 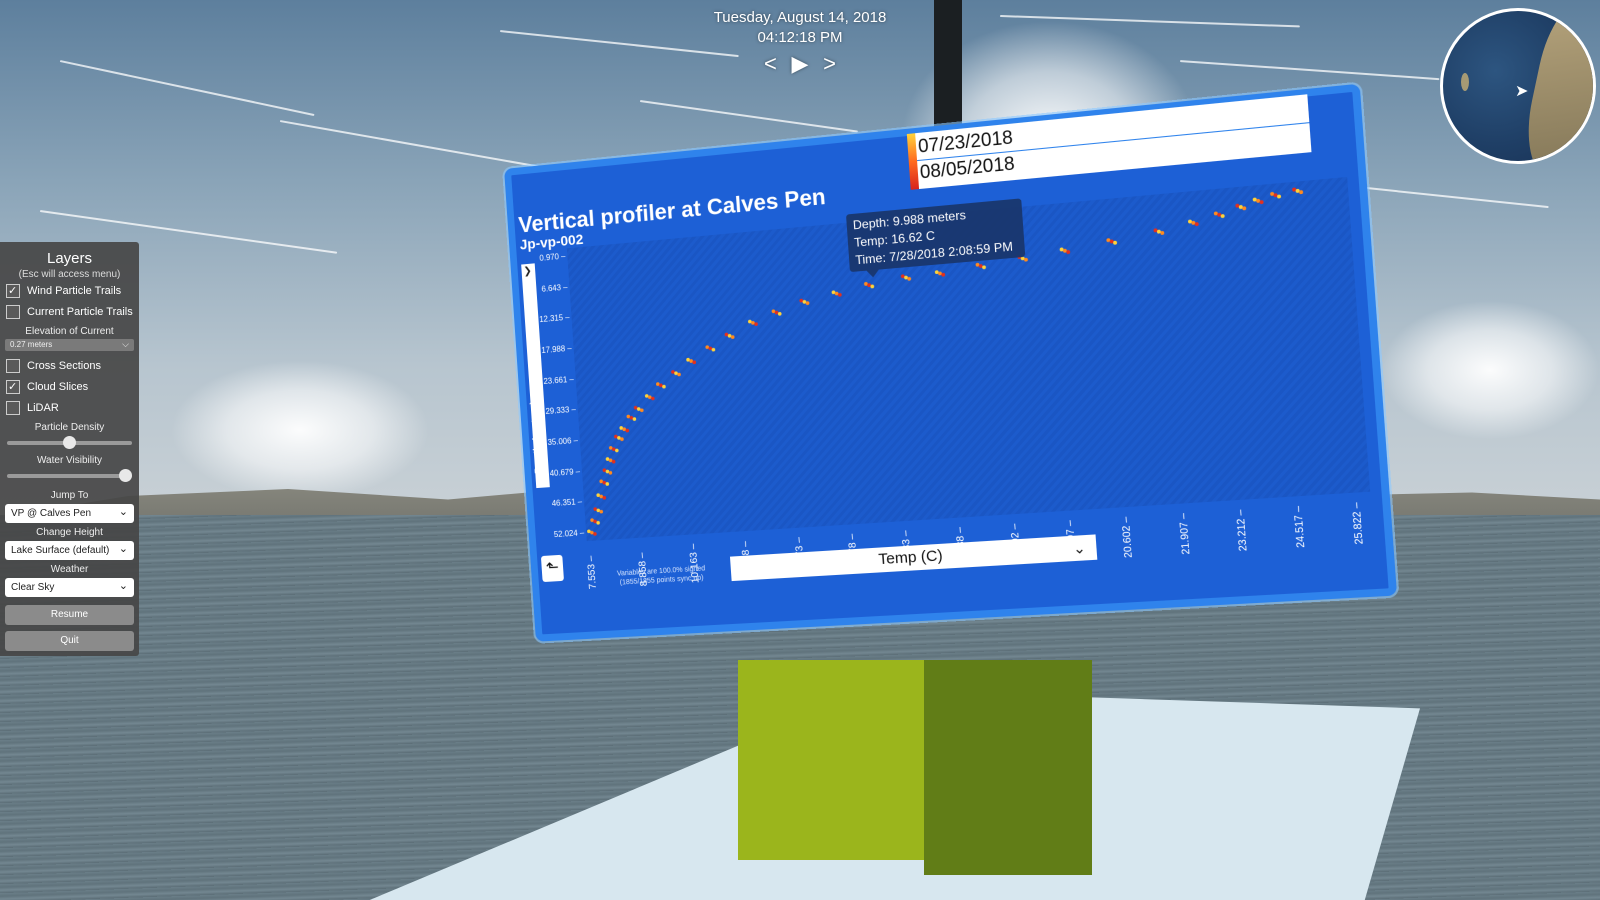 What do you see at coordinates (1358, 523) in the screenshot?
I see `x-tick-label: 25.822 –` at bounding box center [1358, 523].